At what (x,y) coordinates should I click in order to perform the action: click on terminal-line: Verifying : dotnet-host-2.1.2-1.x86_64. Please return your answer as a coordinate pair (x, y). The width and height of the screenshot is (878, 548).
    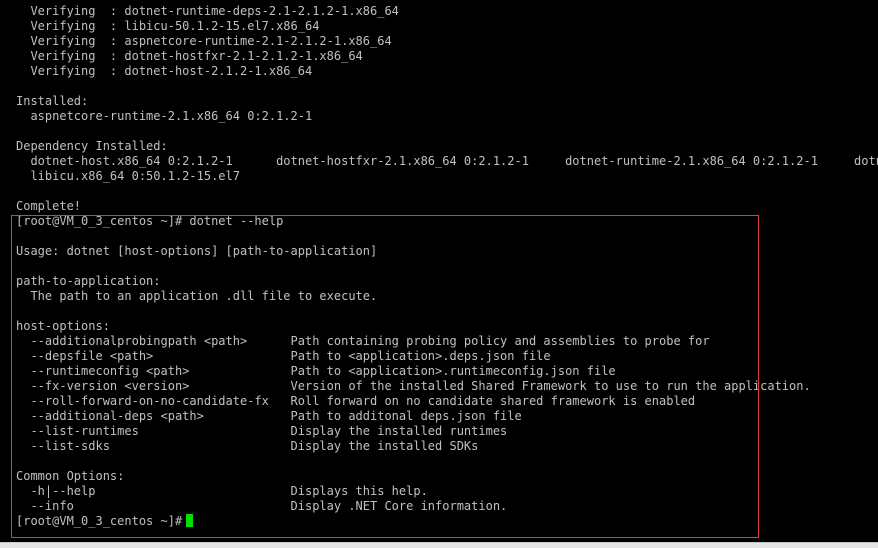
    Looking at the image, I should click on (164, 71).